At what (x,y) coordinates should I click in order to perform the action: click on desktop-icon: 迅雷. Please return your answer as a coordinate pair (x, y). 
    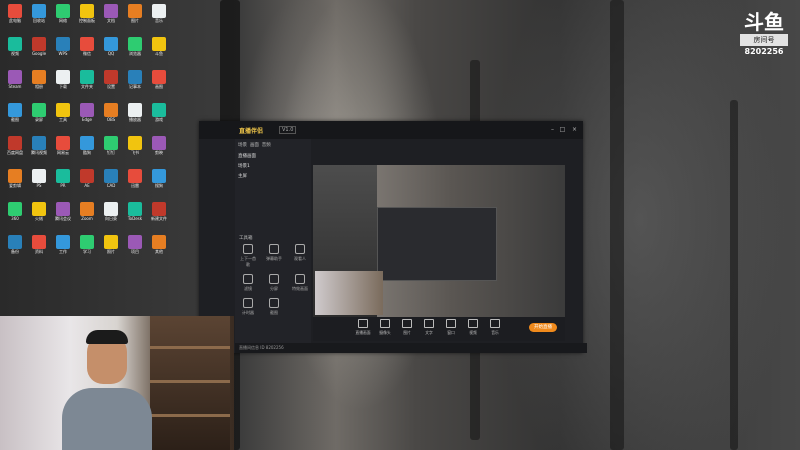
    Looking at the image, I should click on (135, 178).